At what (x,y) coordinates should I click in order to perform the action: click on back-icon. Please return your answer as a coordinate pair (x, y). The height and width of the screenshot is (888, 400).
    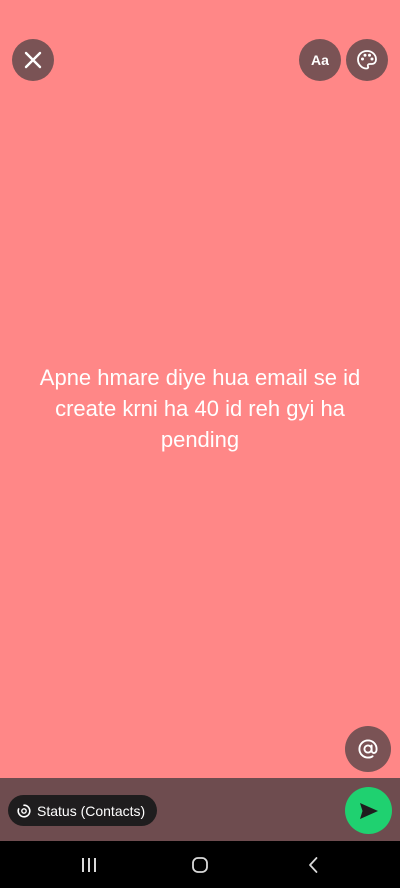
    Looking at the image, I should click on (313, 864).